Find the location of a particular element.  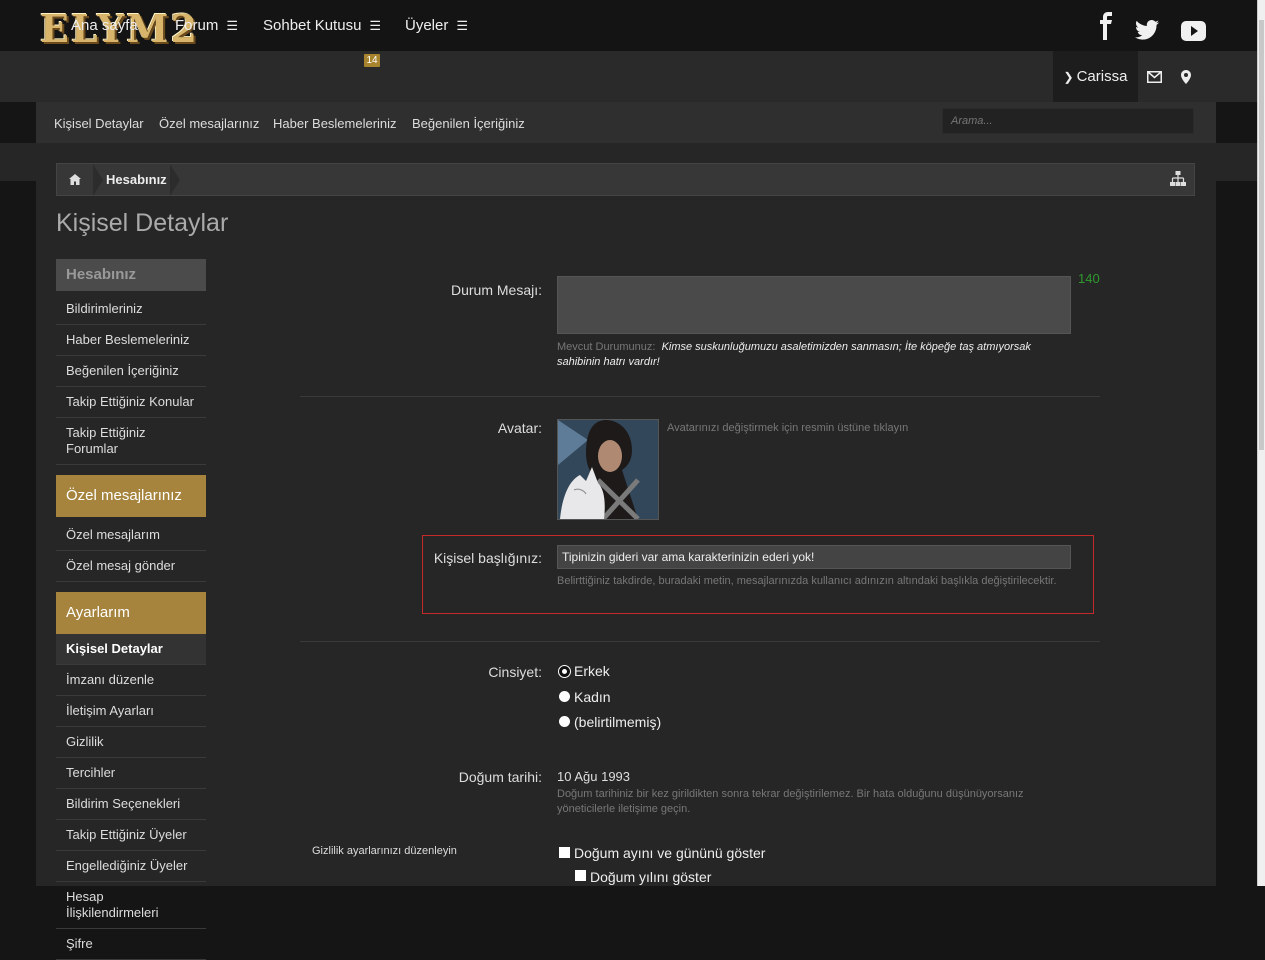

subnav-news-feed: Haber Beslemeleriniz is located at coordinates (335, 122).